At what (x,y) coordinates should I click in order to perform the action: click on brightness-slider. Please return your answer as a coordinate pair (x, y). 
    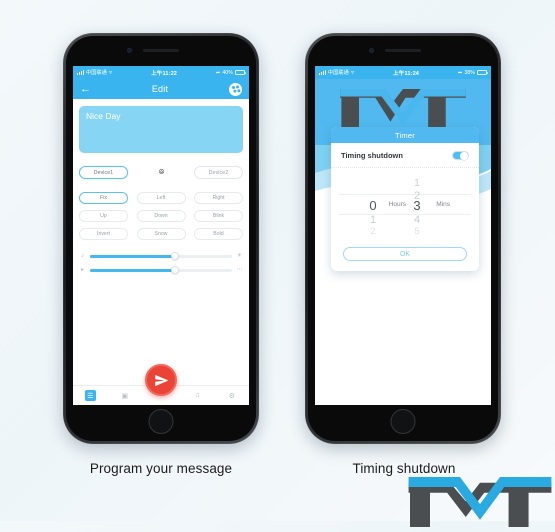
    Looking at the image, I should click on (161, 256).